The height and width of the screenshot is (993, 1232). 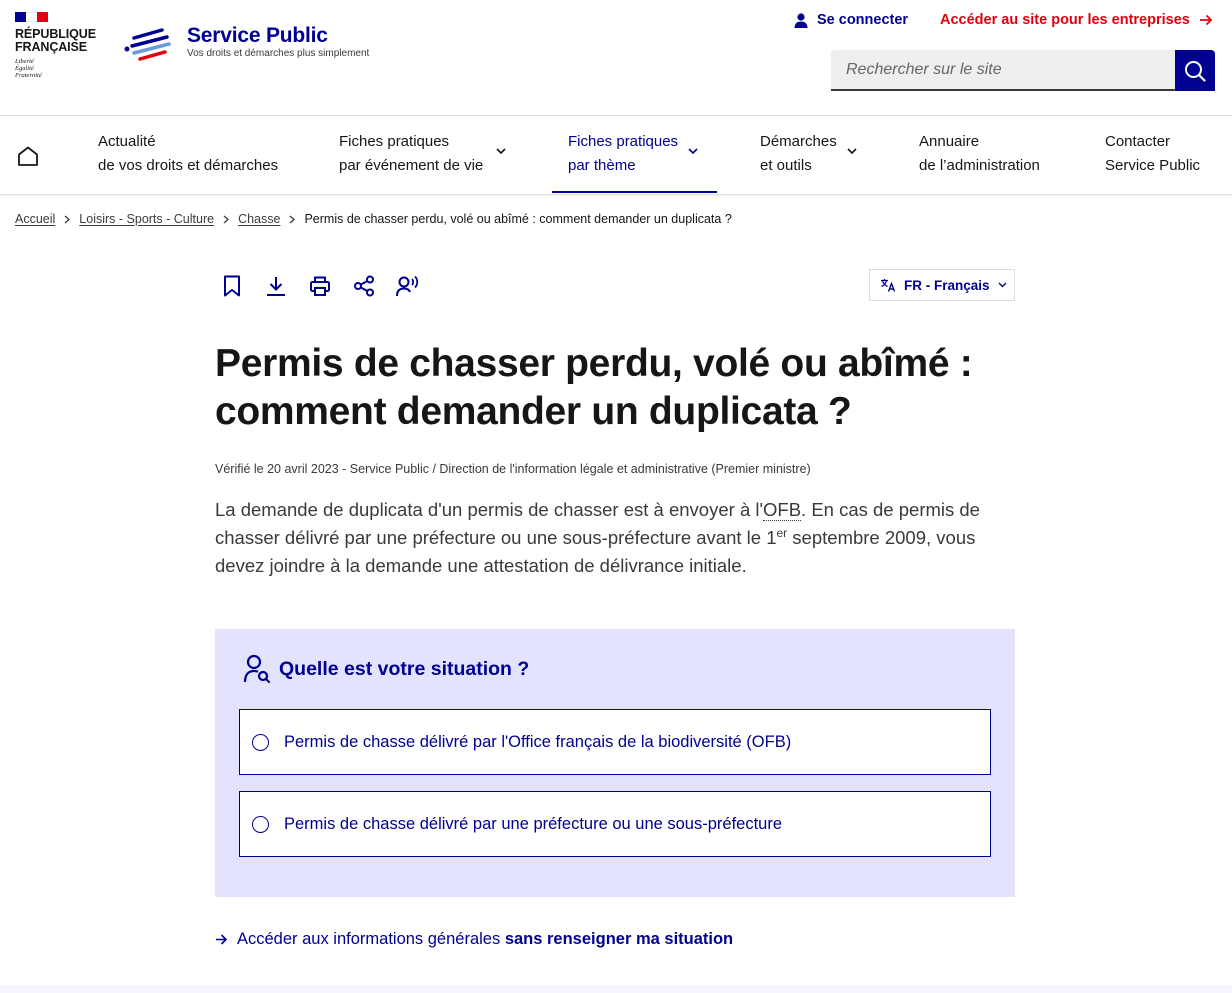 I want to click on republic-name: RÉPUBLIQUE FRANÇAISE, so click(x=55, y=40).